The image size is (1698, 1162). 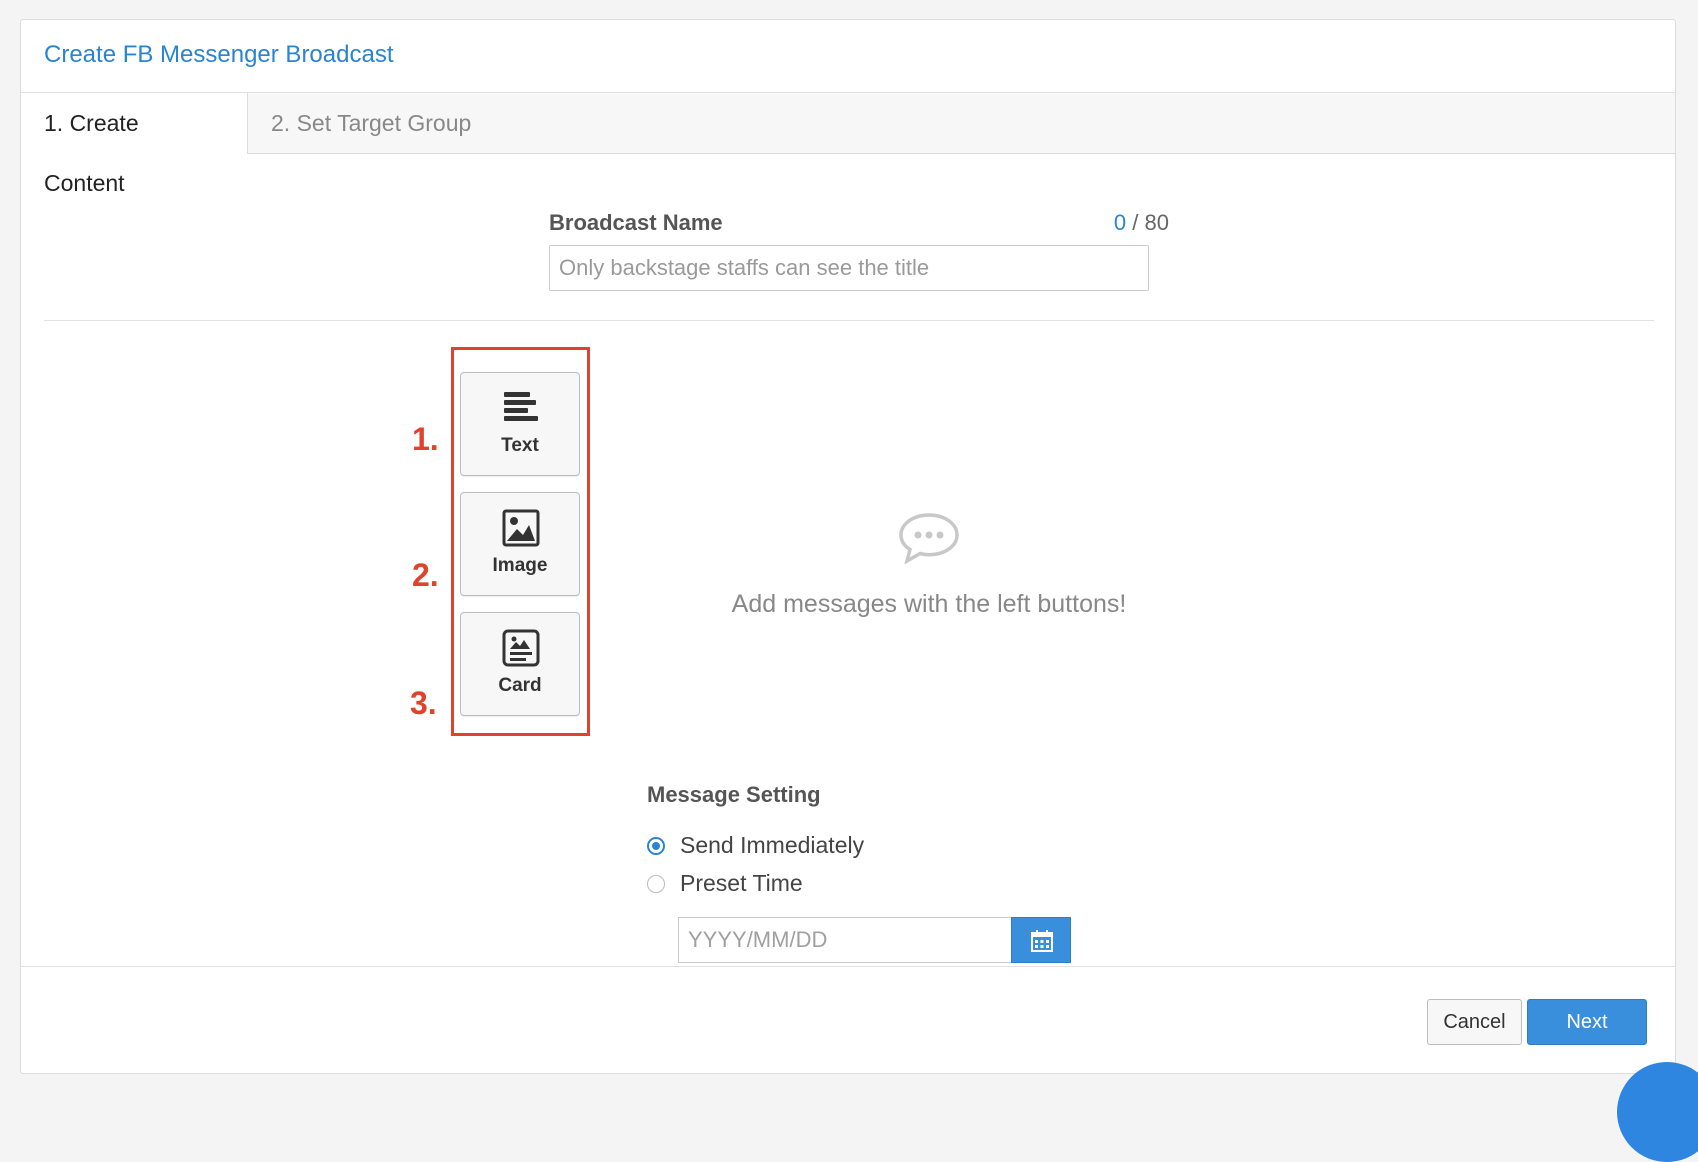 I want to click on next-button: Next, so click(x=1587, y=1022).